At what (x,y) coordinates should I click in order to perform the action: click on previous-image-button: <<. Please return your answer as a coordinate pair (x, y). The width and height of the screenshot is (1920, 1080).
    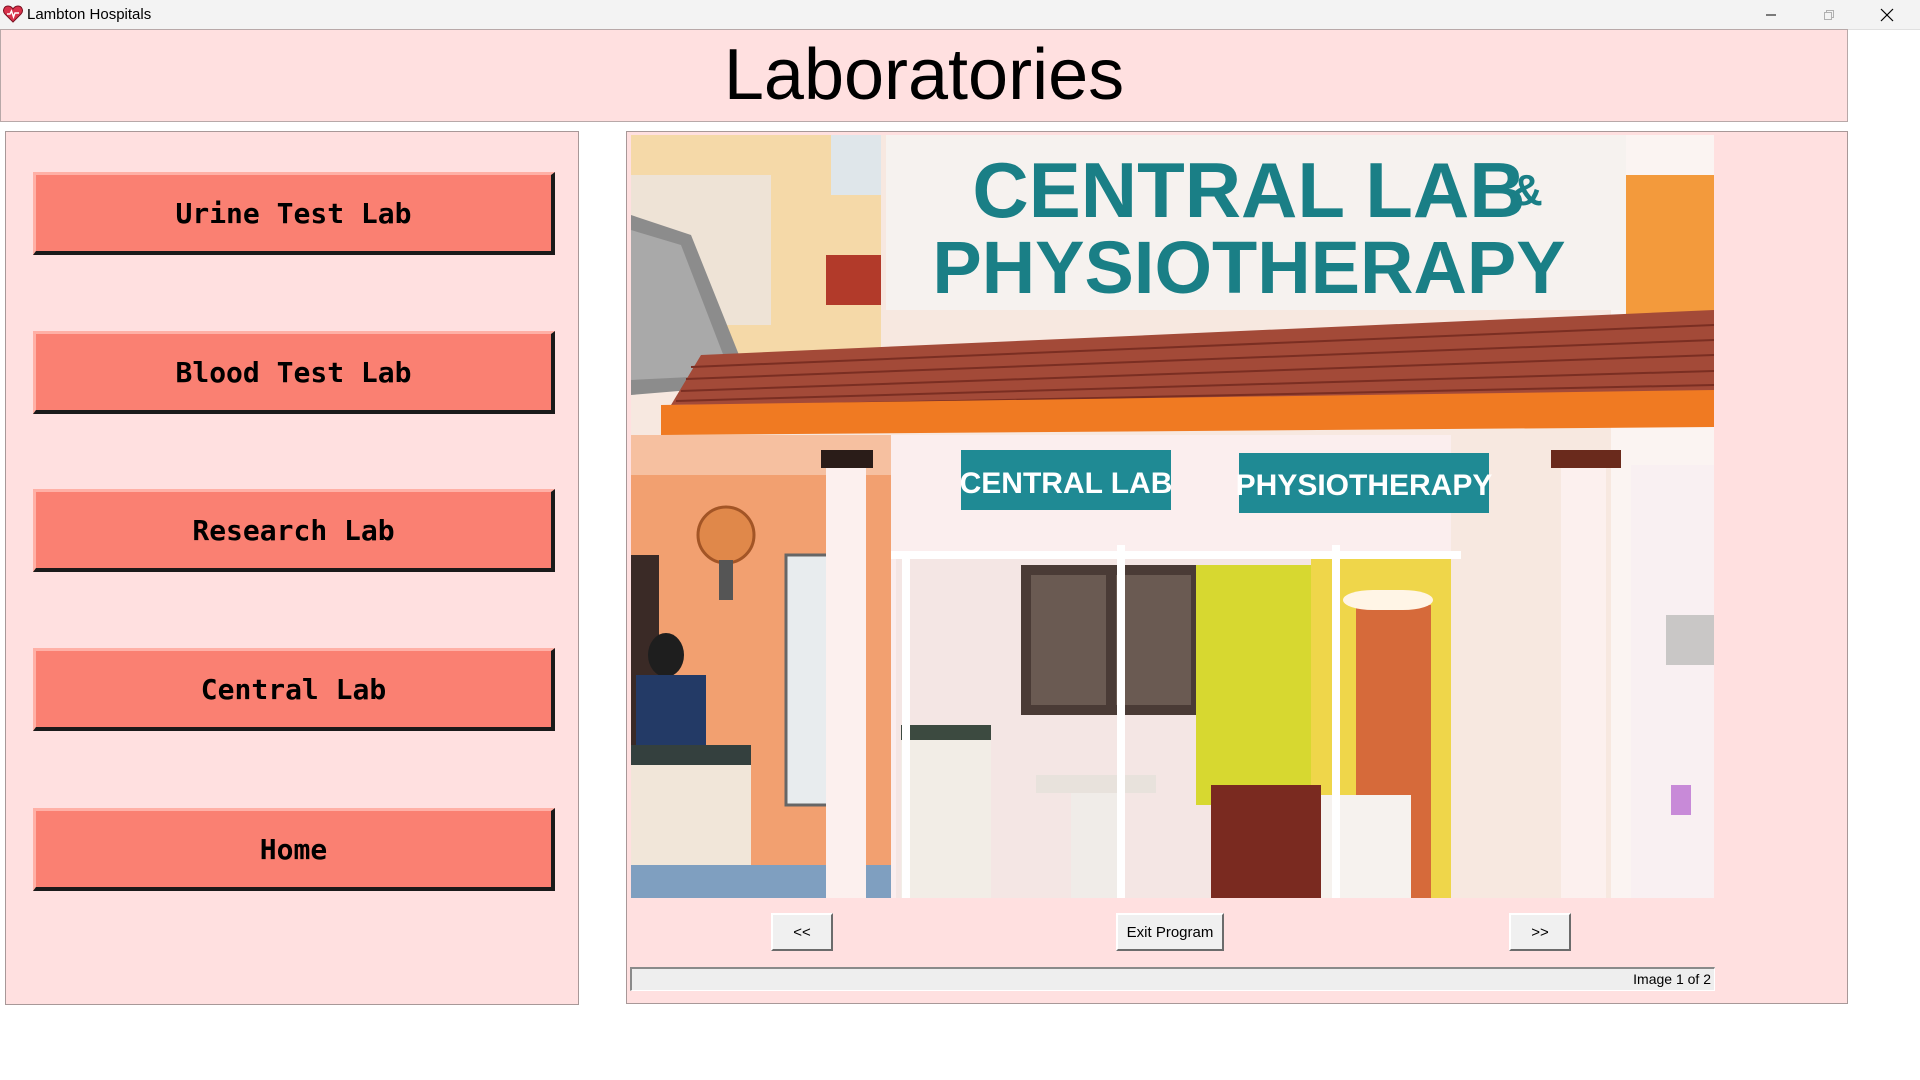
    Looking at the image, I should click on (802, 932).